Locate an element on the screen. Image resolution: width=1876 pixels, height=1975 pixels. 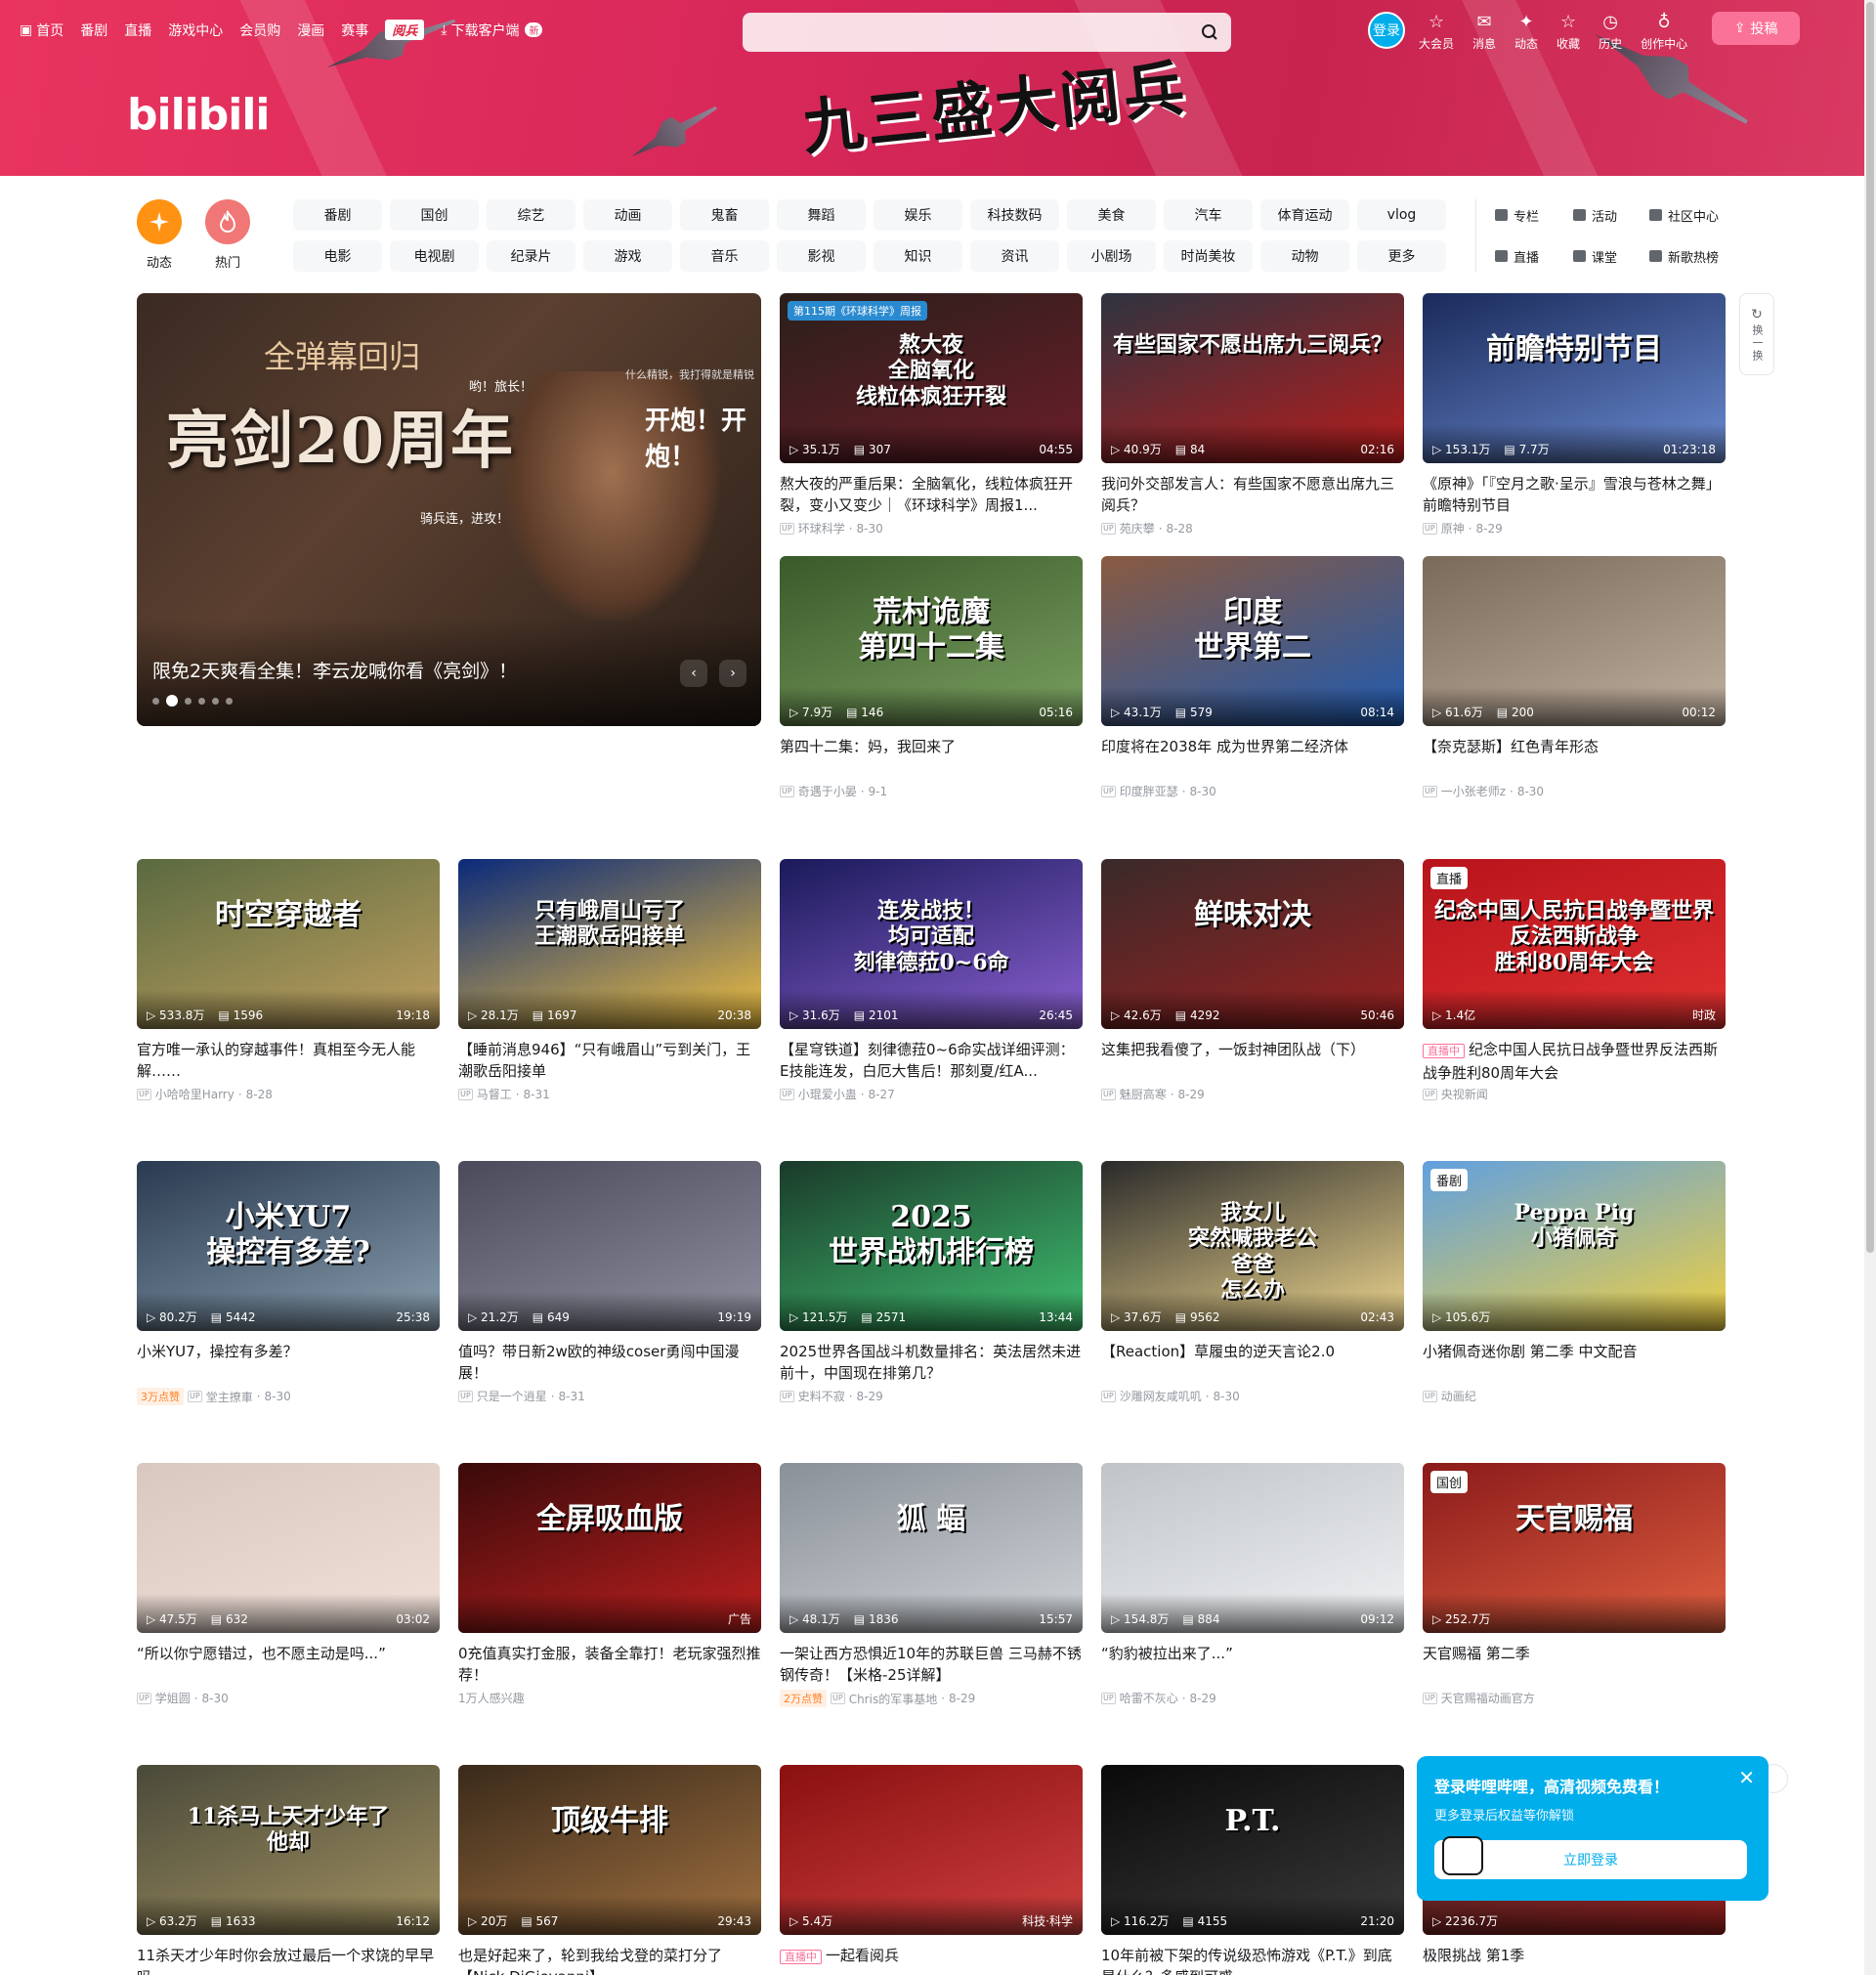
channel-chip: 音乐 is located at coordinates (724, 256).